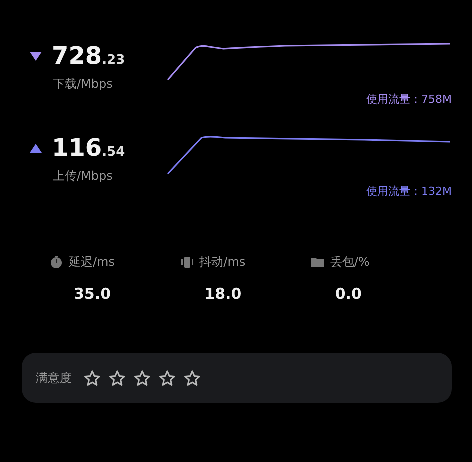  What do you see at coordinates (409, 191) in the screenshot?
I see `data-usage: 使用流量：132M` at bounding box center [409, 191].